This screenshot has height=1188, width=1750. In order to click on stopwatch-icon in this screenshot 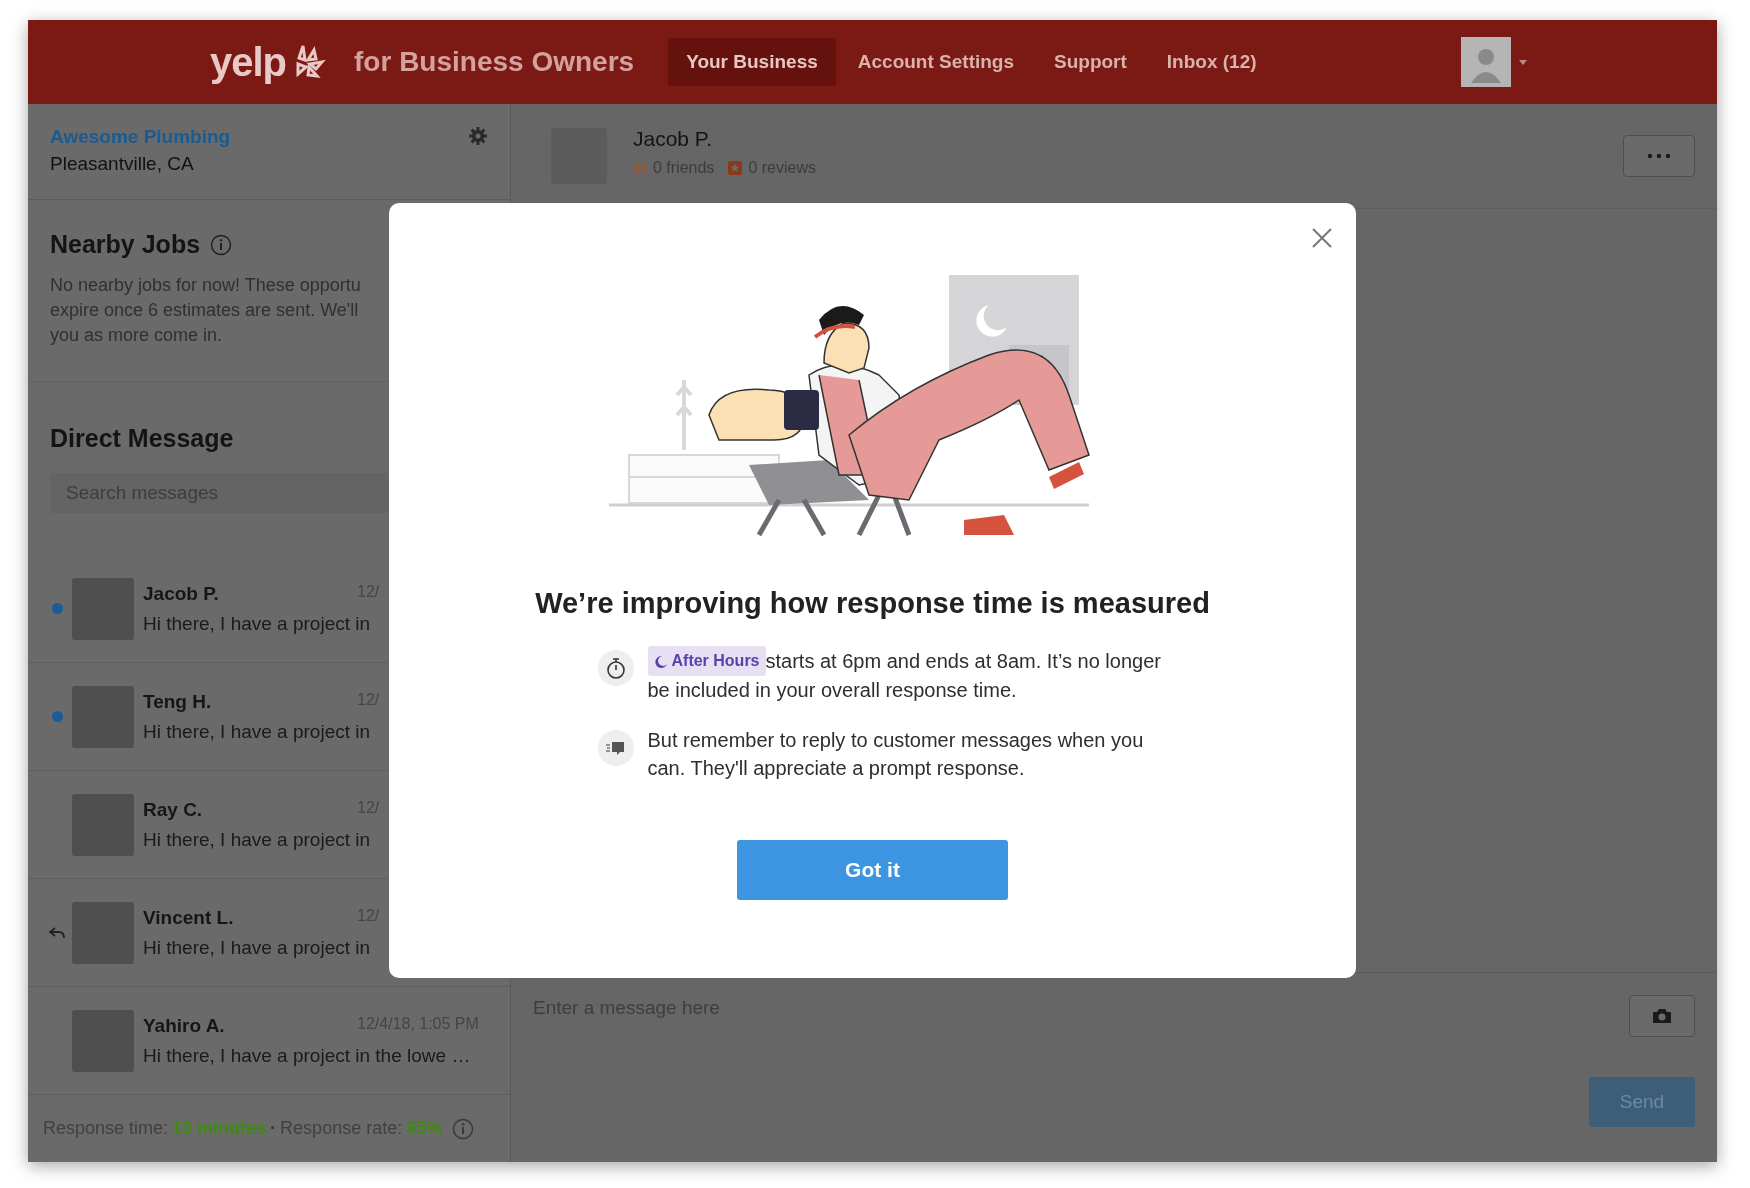, I will do `click(615, 668)`.